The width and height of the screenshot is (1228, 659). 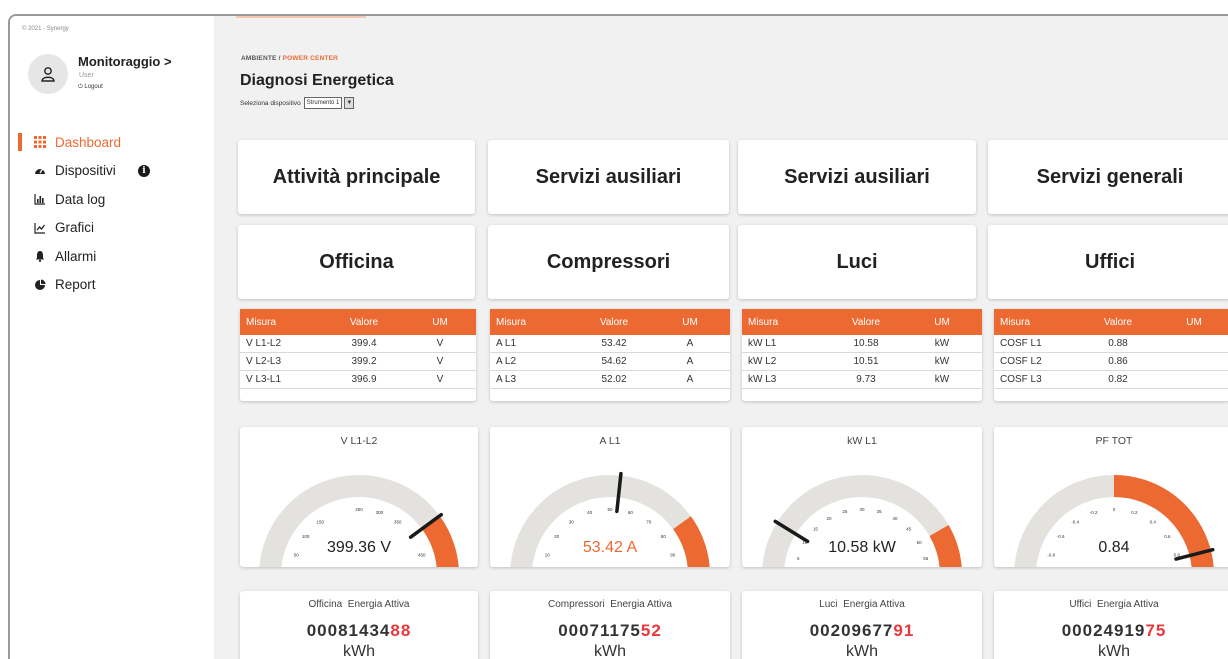 What do you see at coordinates (323, 103) in the screenshot?
I see `device-select: Strumento 1` at bounding box center [323, 103].